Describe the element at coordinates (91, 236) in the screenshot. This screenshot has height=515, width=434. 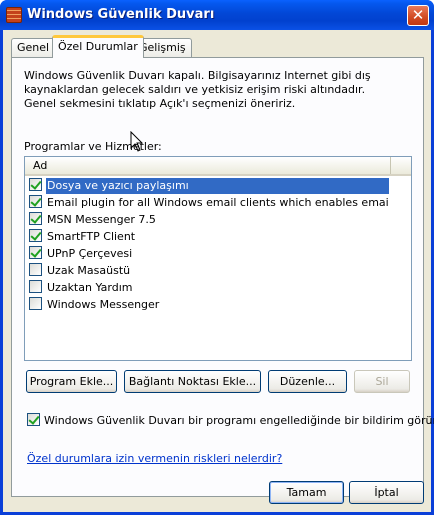
I see `item-label: SmartFTP Client` at that location.